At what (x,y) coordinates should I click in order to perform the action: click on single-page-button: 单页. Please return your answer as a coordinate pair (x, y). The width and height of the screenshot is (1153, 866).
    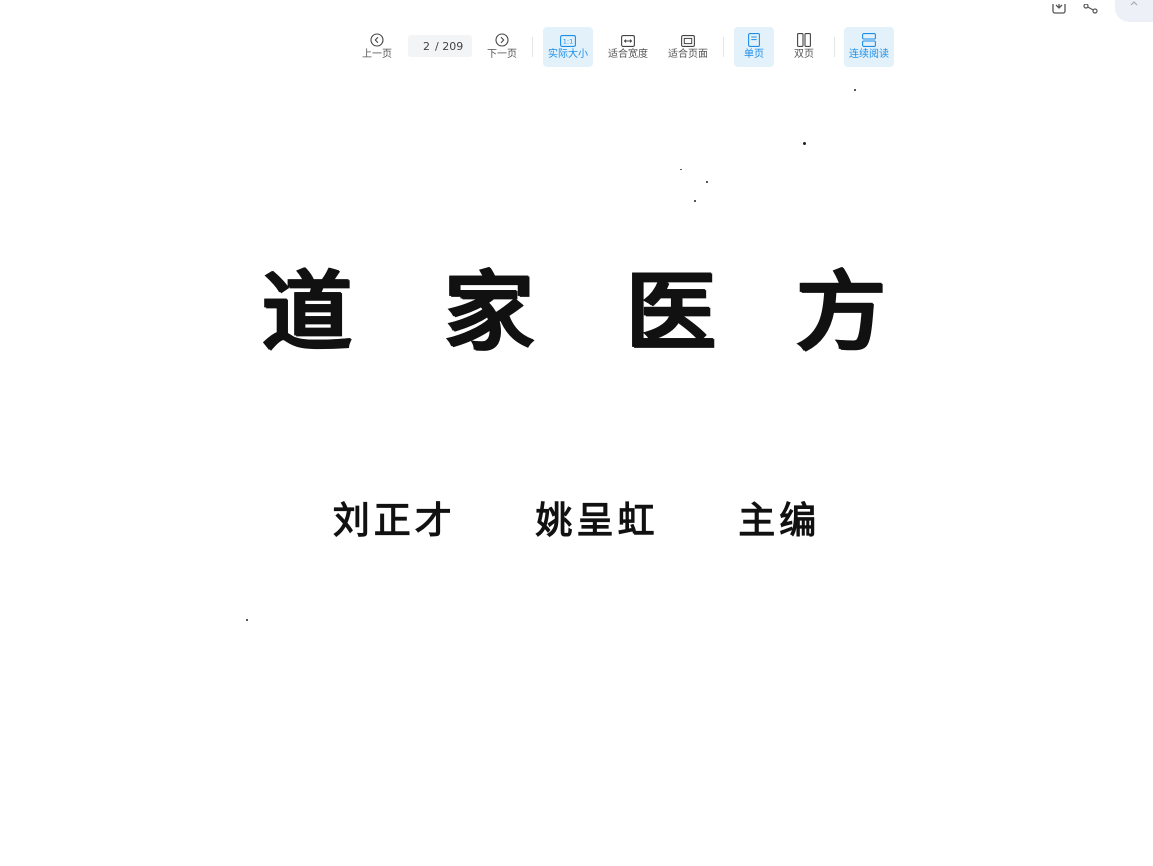
    Looking at the image, I should click on (754, 47).